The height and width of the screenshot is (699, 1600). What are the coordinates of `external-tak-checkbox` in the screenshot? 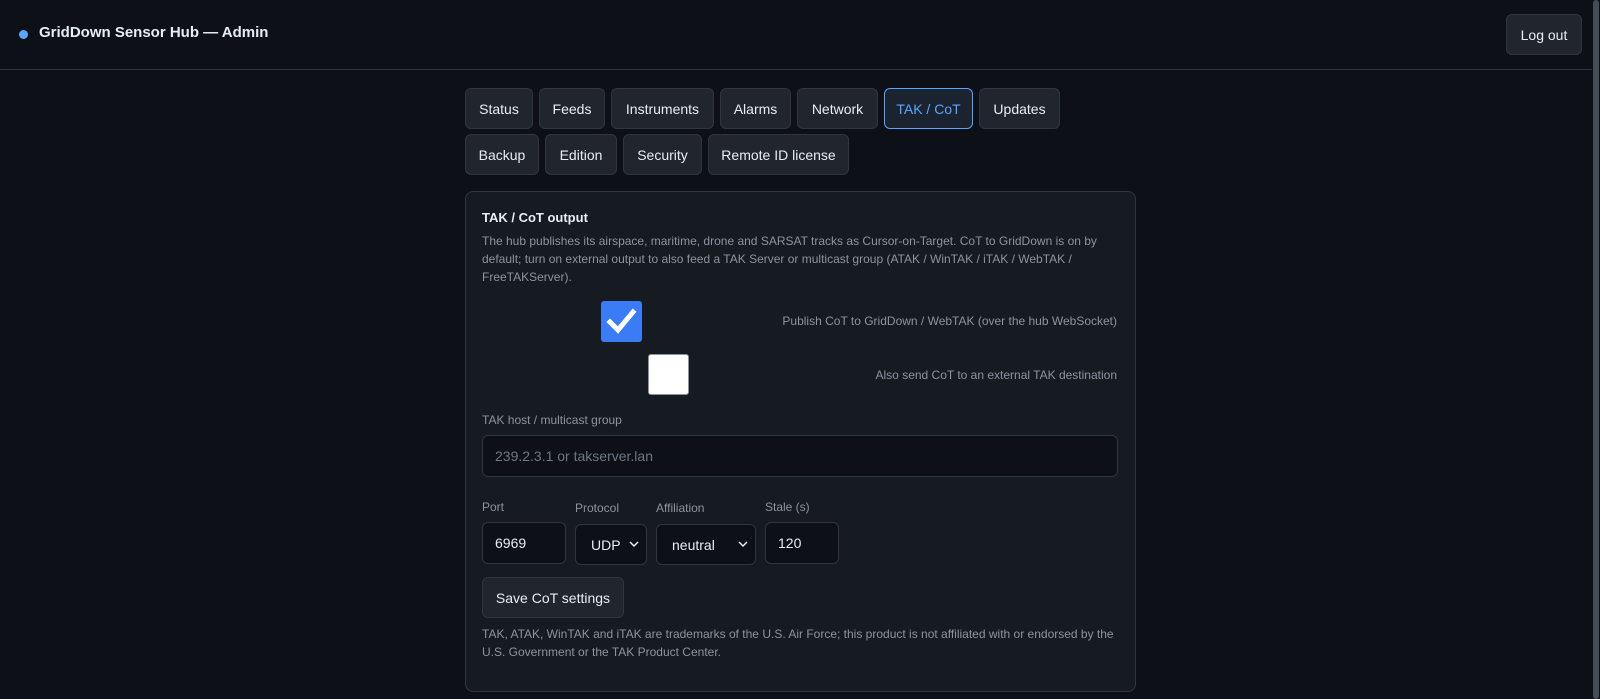 It's located at (668, 374).